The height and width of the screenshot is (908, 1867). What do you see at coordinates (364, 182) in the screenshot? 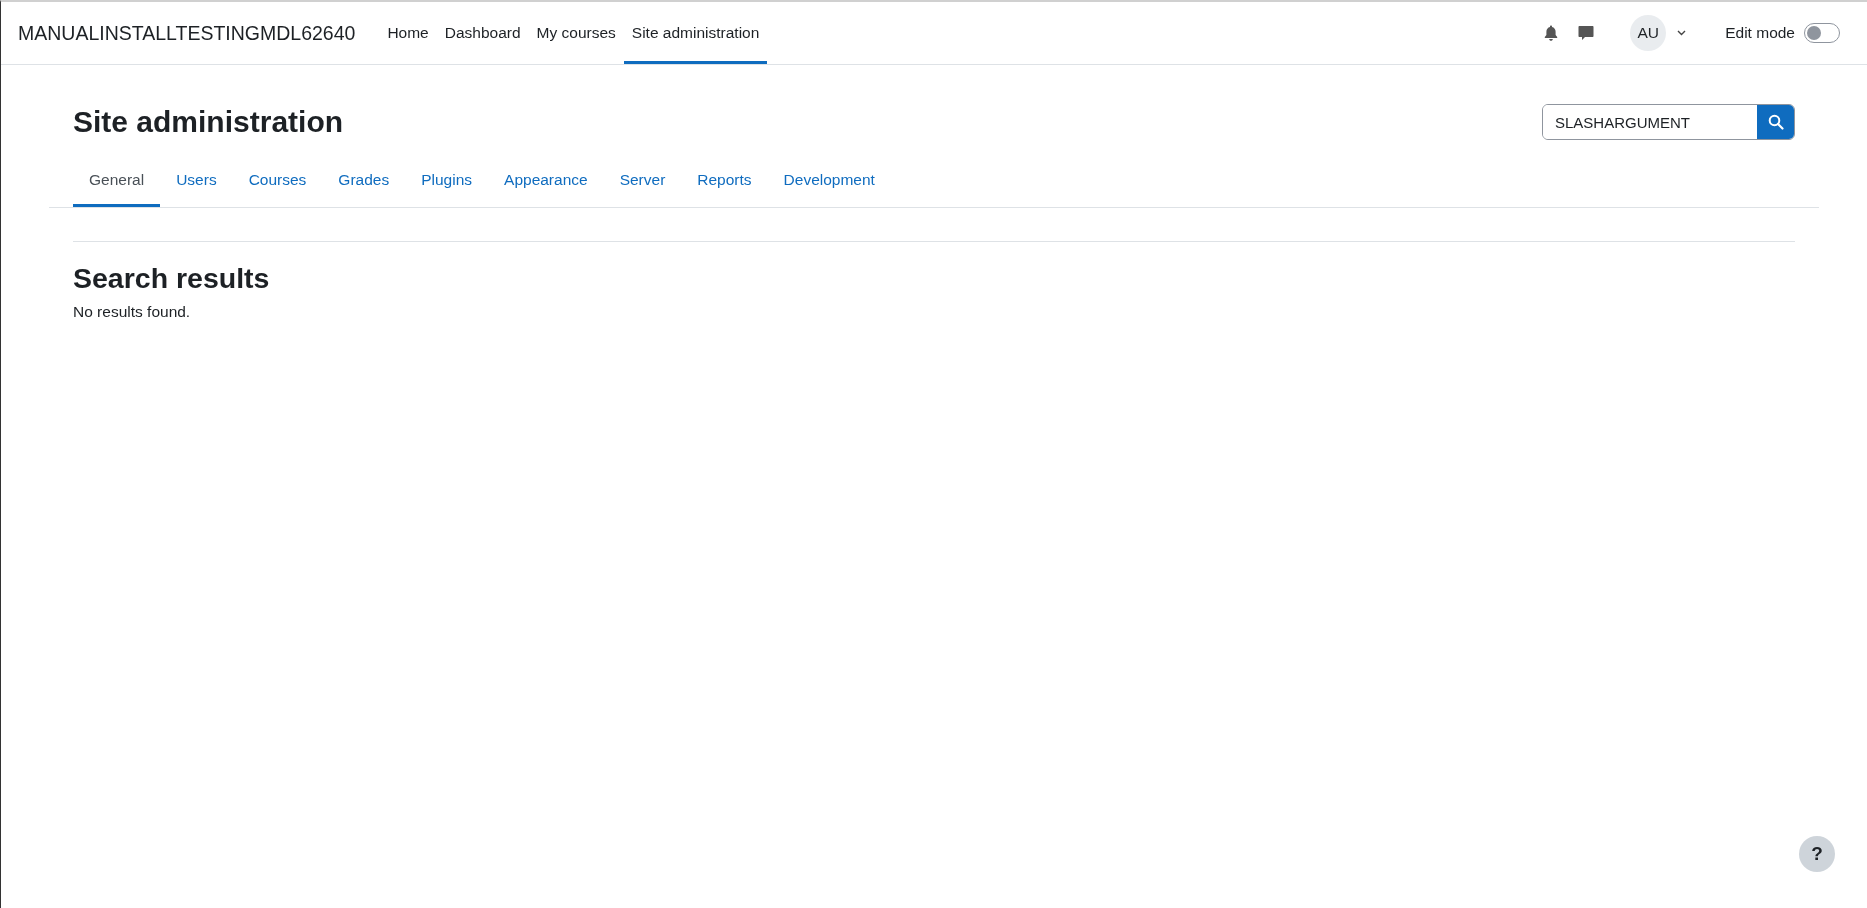
I see `tab: Grades` at bounding box center [364, 182].